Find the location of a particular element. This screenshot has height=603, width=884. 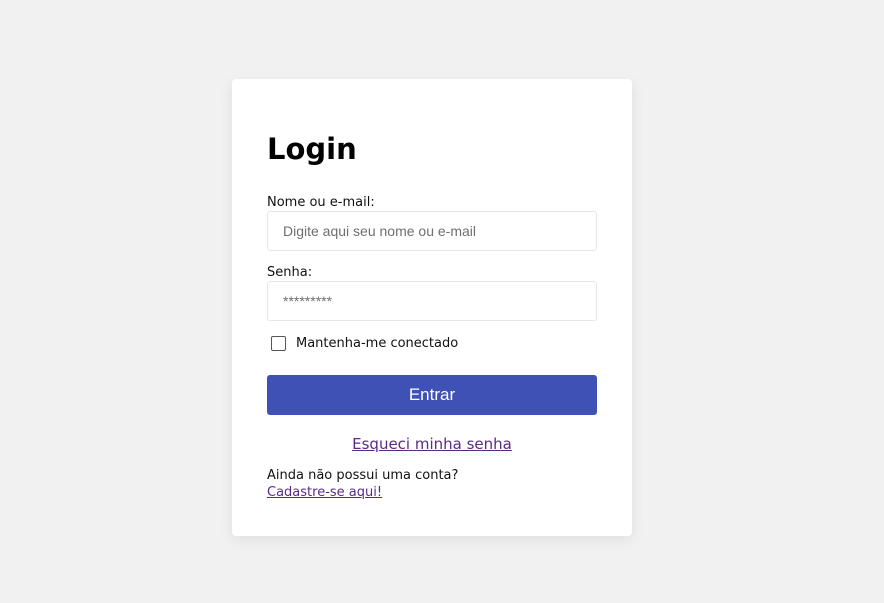

login-title: Login is located at coordinates (312, 149).